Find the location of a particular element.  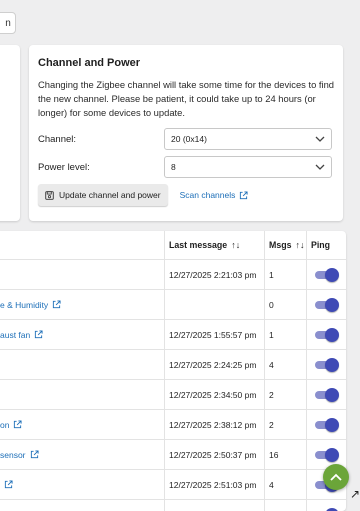

scan-link-label: Scan channels is located at coordinates (208, 195).